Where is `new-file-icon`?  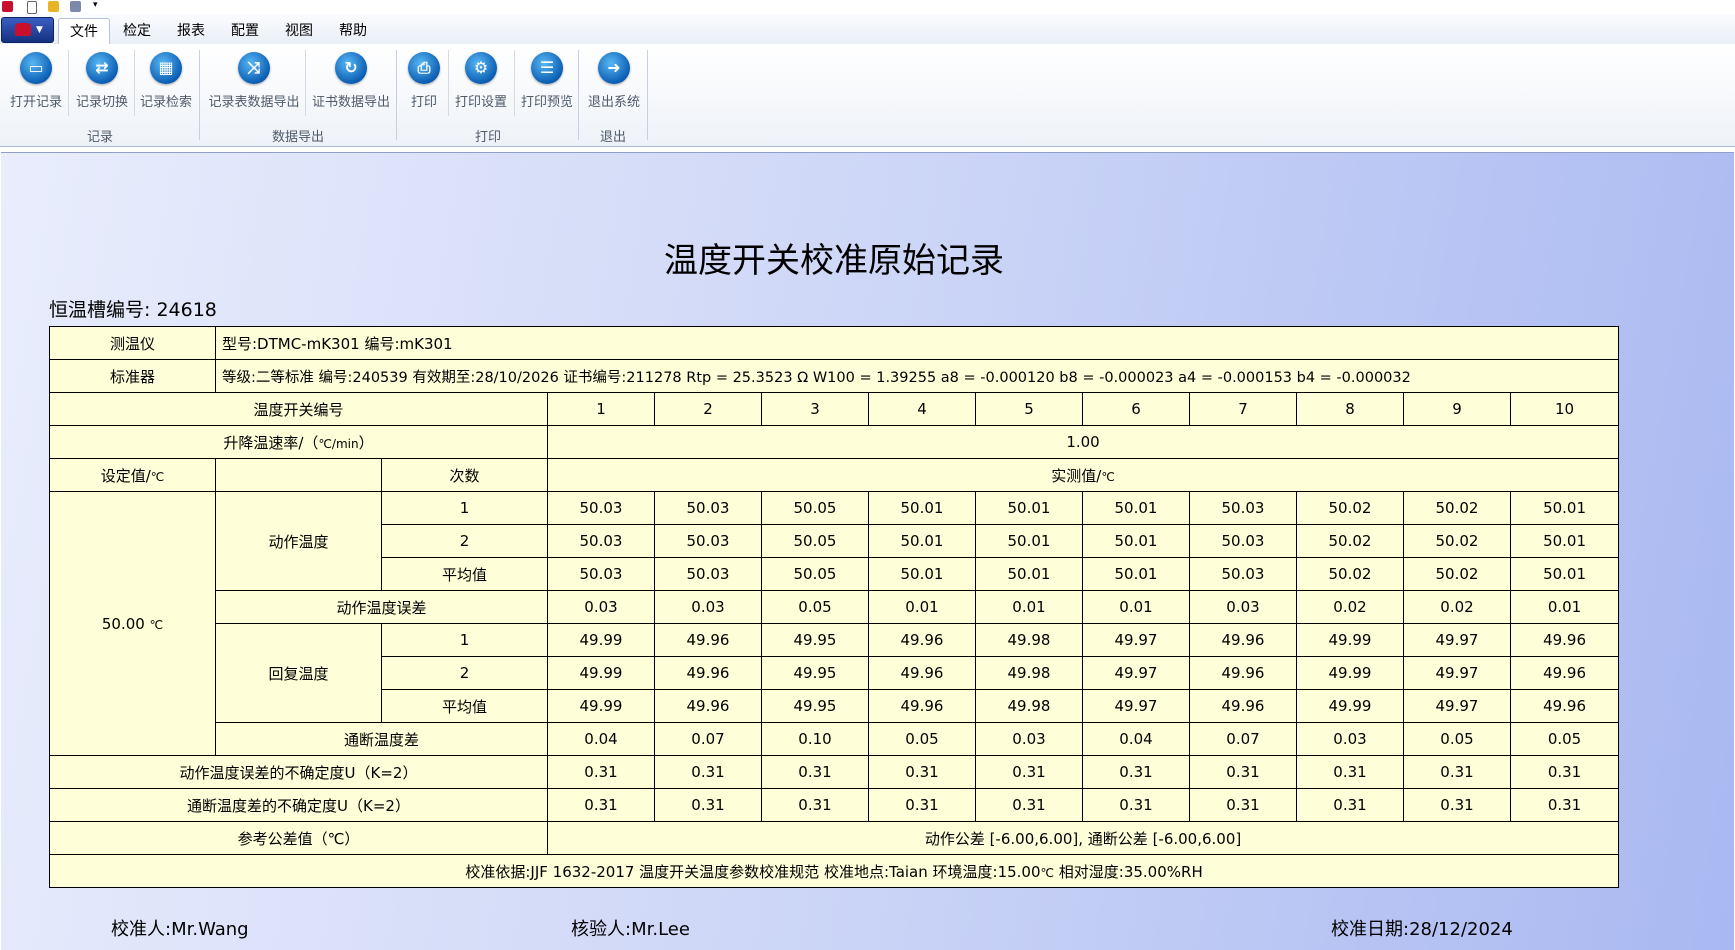
new-file-icon is located at coordinates (32, 7).